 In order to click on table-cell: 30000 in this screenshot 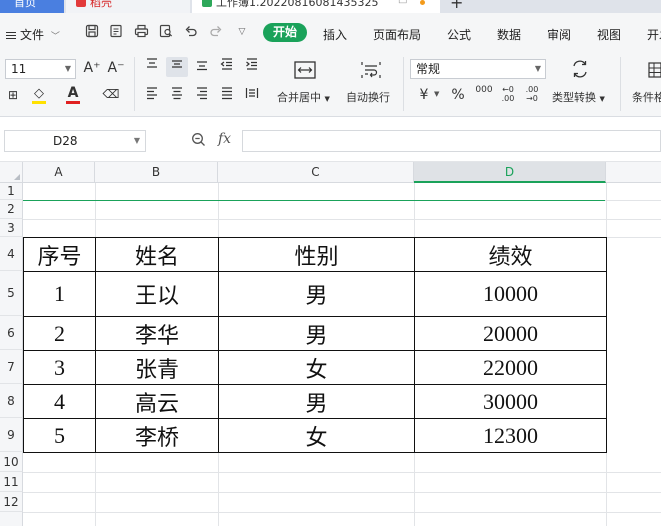, I will do `click(510, 401)`.